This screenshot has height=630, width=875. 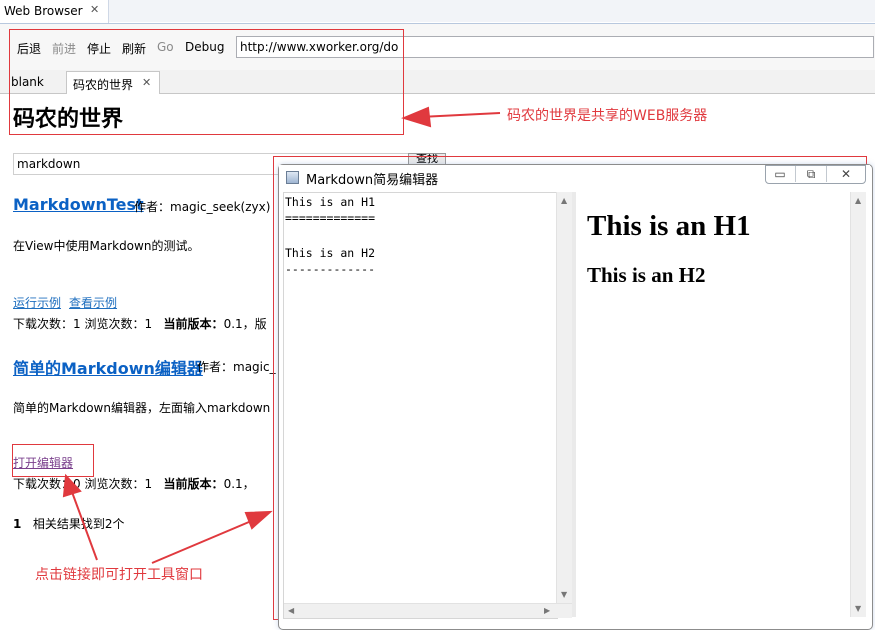 I want to click on arrow-line-top, so click(x=460, y=115).